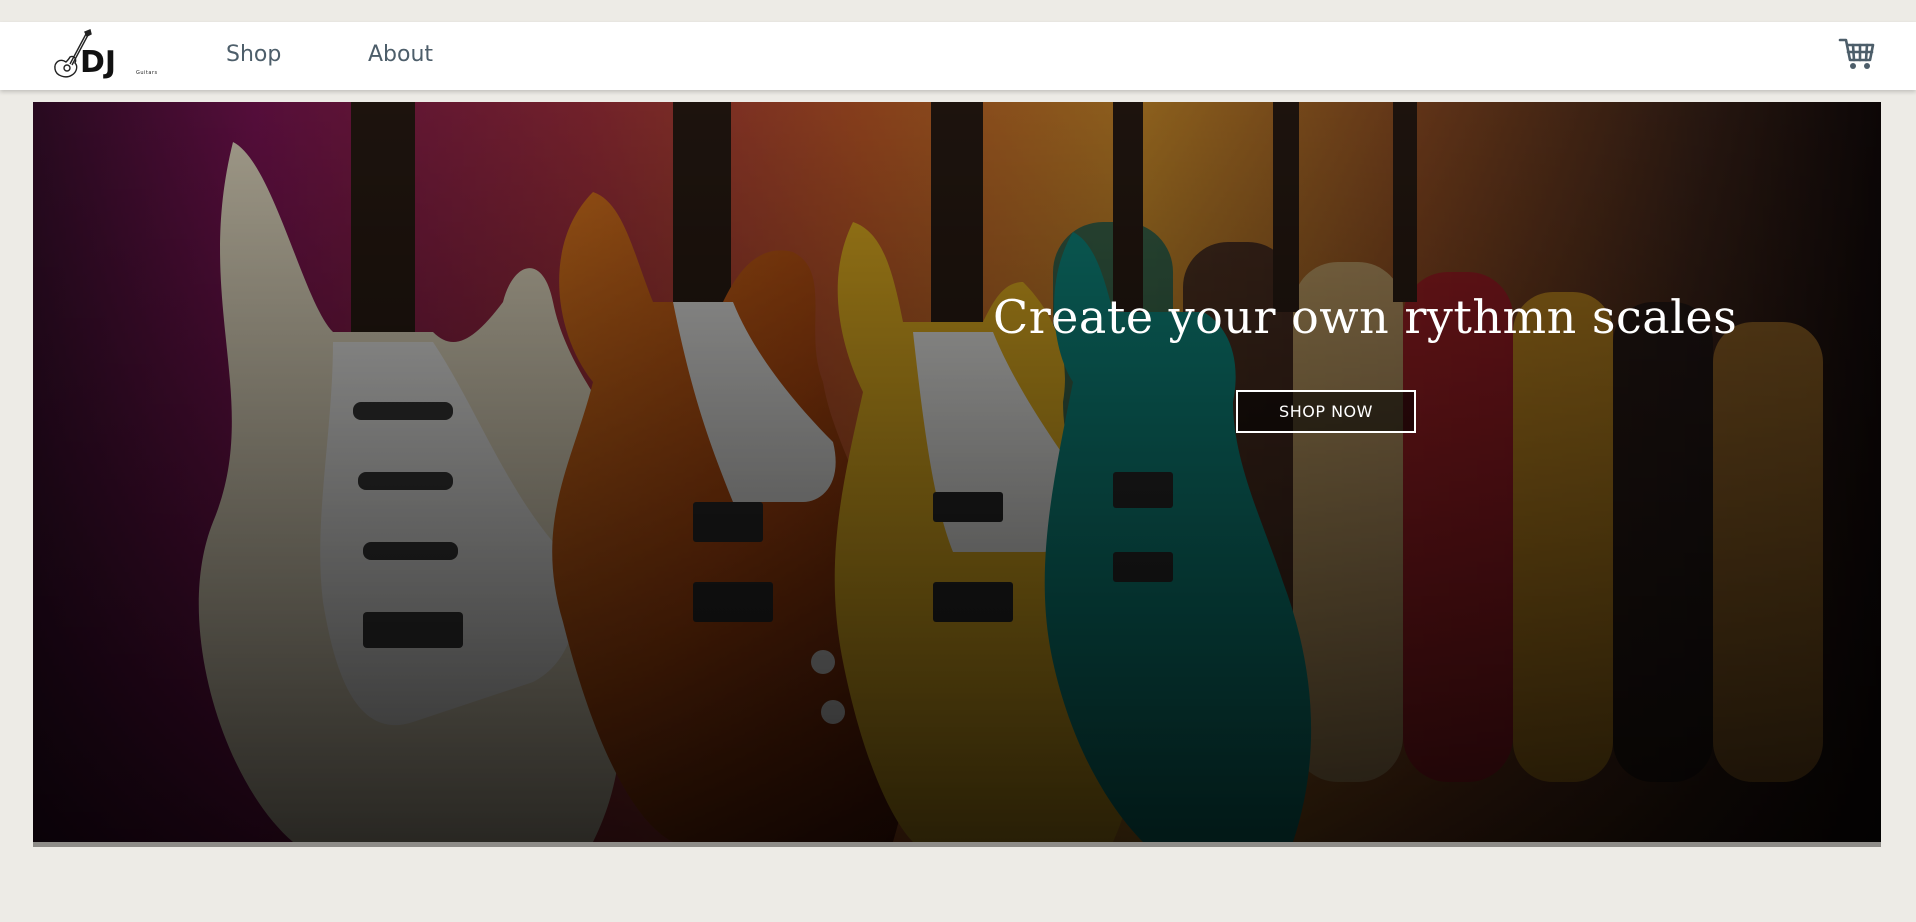 The height and width of the screenshot is (922, 1916). Describe the element at coordinates (958, 56) in the screenshot. I see `navbar: DJ Guitars Shop About` at that location.